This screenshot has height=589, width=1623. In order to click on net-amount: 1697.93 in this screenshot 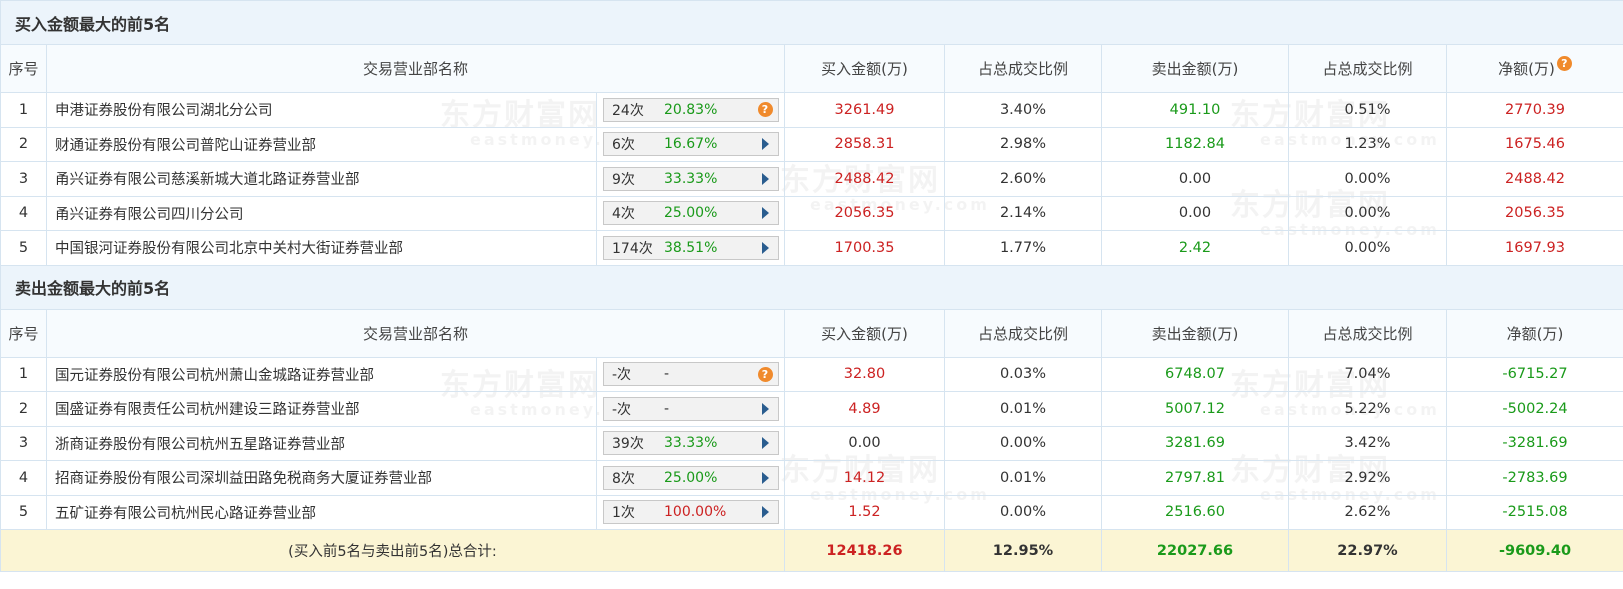, I will do `click(1534, 248)`.